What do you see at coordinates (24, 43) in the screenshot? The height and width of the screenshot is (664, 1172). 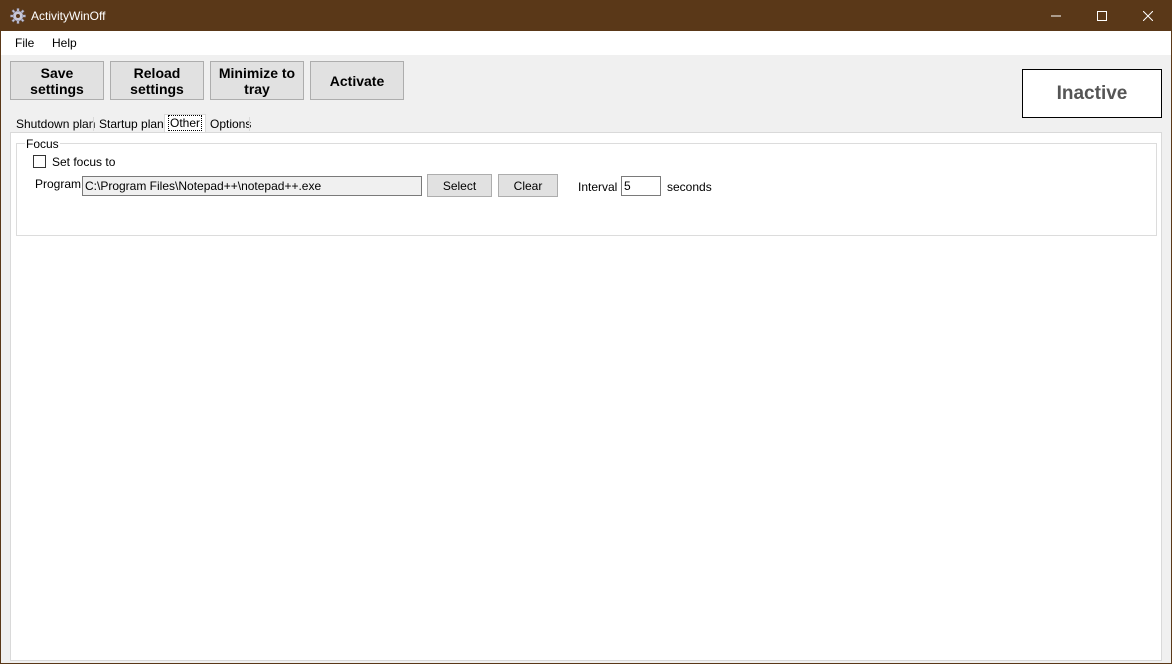 I see `menu-file: File` at bounding box center [24, 43].